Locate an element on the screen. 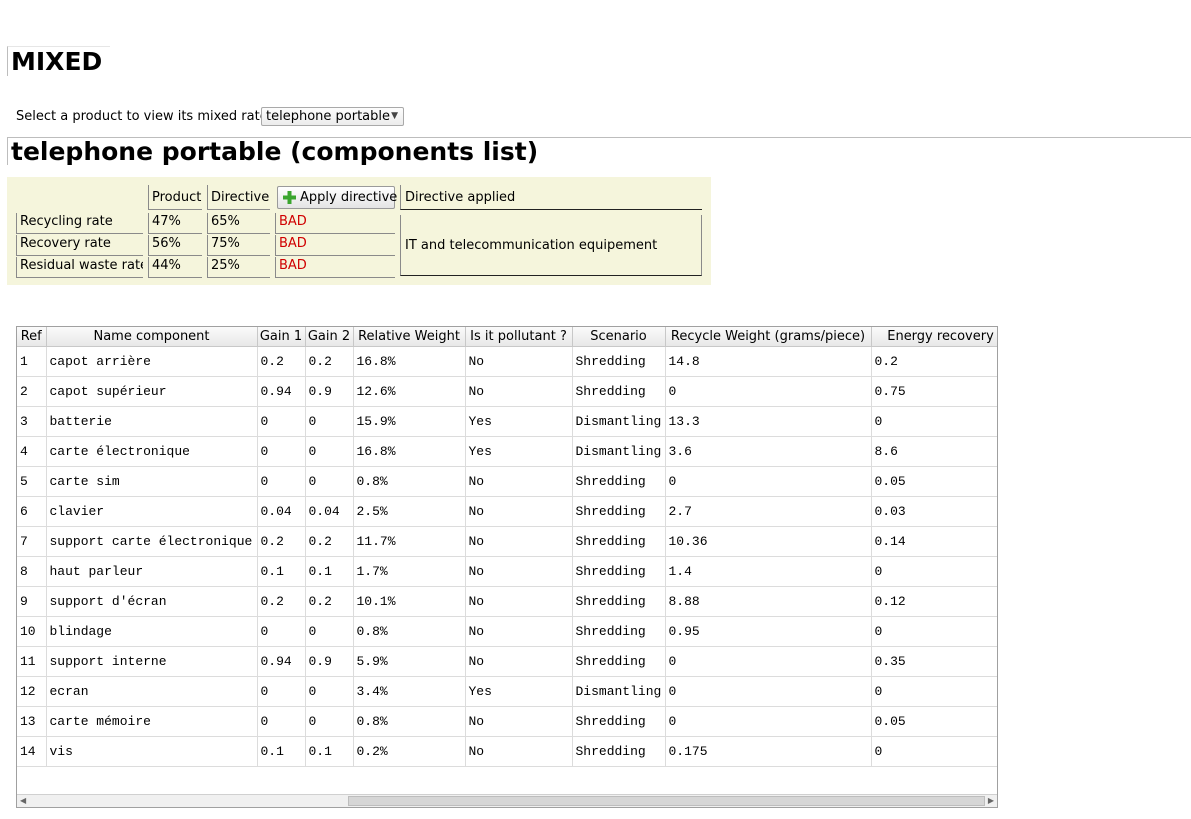 Image resolution: width=1191 pixels, height=819 pixels. cell-pollutant: Yes is located at coordinates (519, 421).